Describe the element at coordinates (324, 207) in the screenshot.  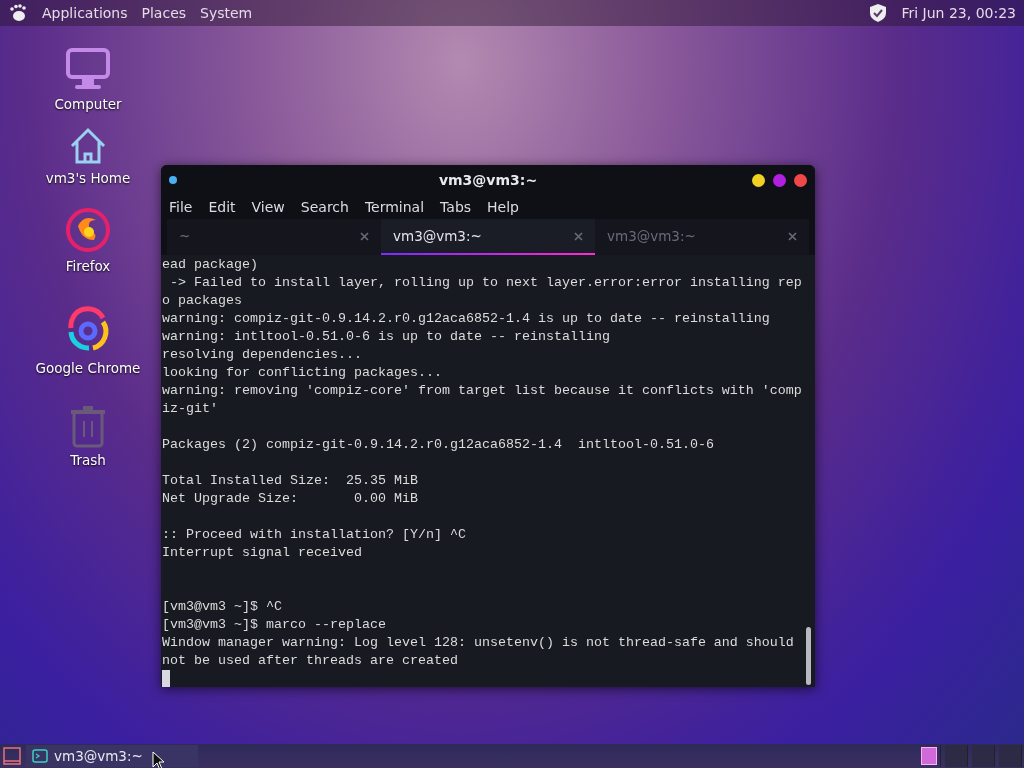
I see `menu-item: Search` at that location.